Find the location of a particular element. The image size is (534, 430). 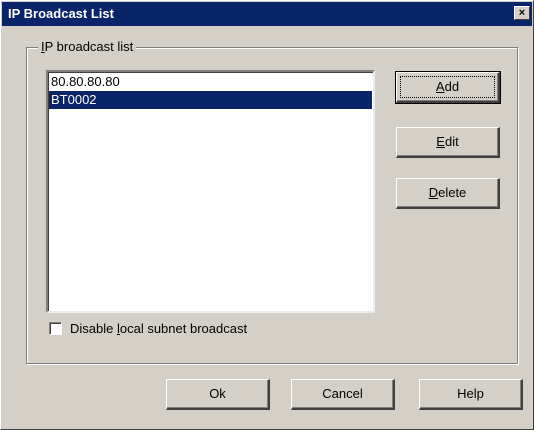

delete-button: Delete is located at coordinates (448, 193).